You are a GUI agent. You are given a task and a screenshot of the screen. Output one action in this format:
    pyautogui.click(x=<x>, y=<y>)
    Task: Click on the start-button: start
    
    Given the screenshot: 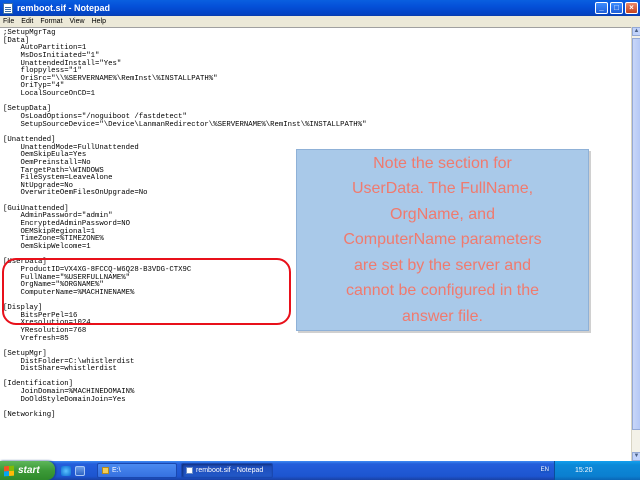 What is the action you would take?
    pyautogui.click(x=27, y=470)
    